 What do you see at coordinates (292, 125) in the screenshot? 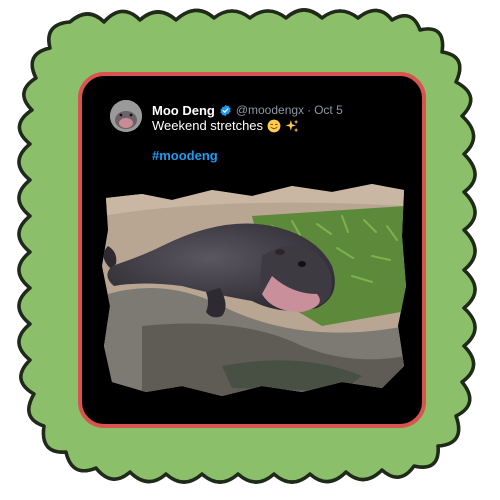
I see `sparkles-emoji` at bounding box center [292, 125].